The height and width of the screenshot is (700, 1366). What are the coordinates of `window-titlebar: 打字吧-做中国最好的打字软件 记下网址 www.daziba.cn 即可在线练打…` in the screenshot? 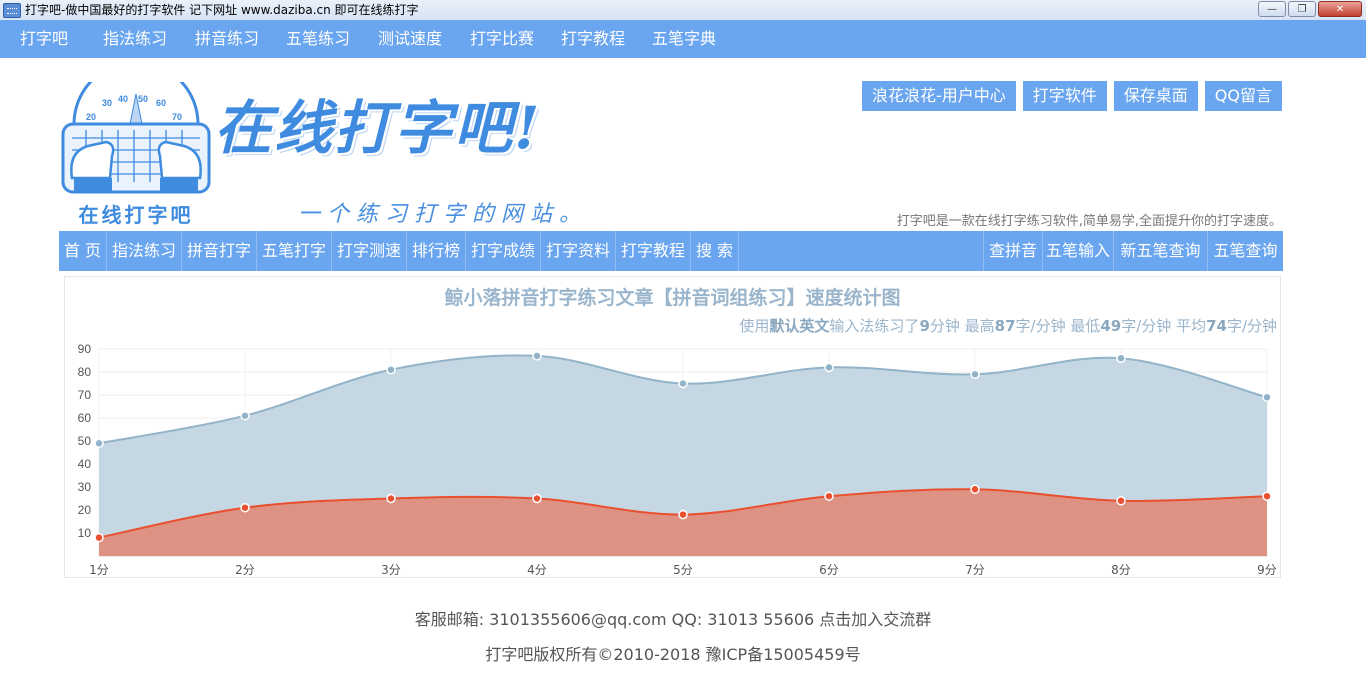 It's located at (683, 10).